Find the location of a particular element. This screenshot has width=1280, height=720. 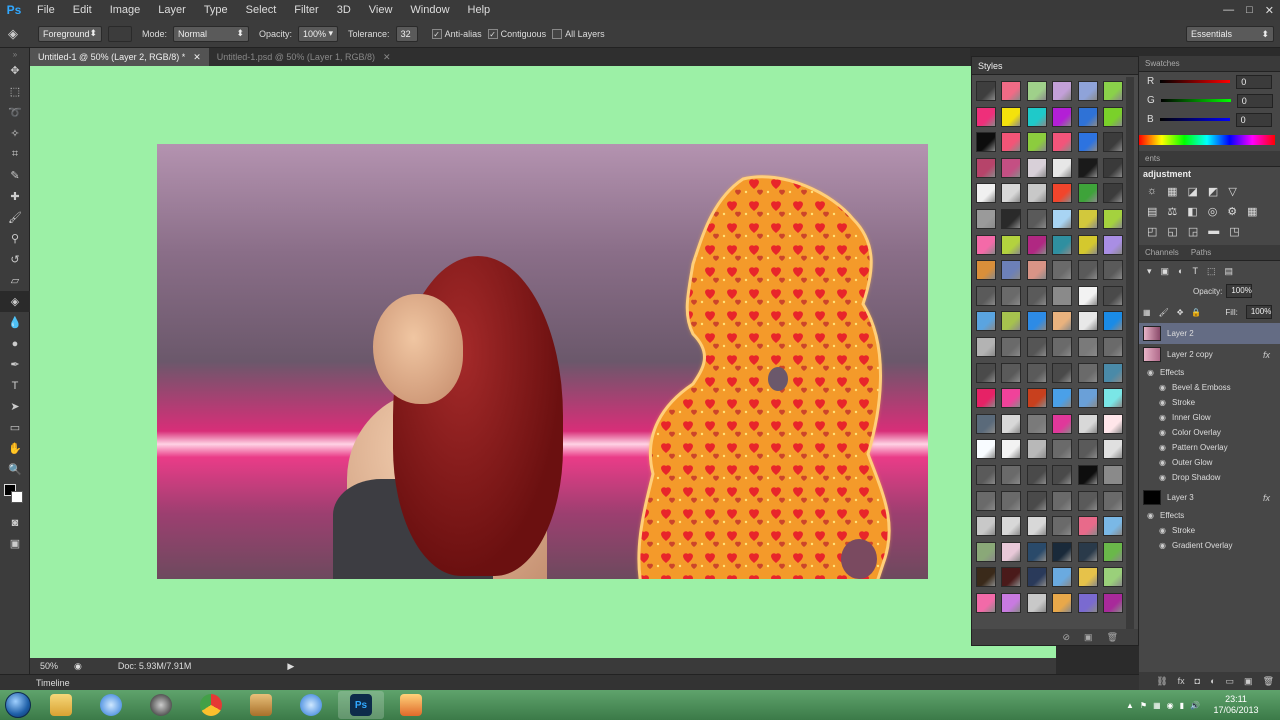

new-layer-icon: ▣ is located at coordinates (1248, 681).